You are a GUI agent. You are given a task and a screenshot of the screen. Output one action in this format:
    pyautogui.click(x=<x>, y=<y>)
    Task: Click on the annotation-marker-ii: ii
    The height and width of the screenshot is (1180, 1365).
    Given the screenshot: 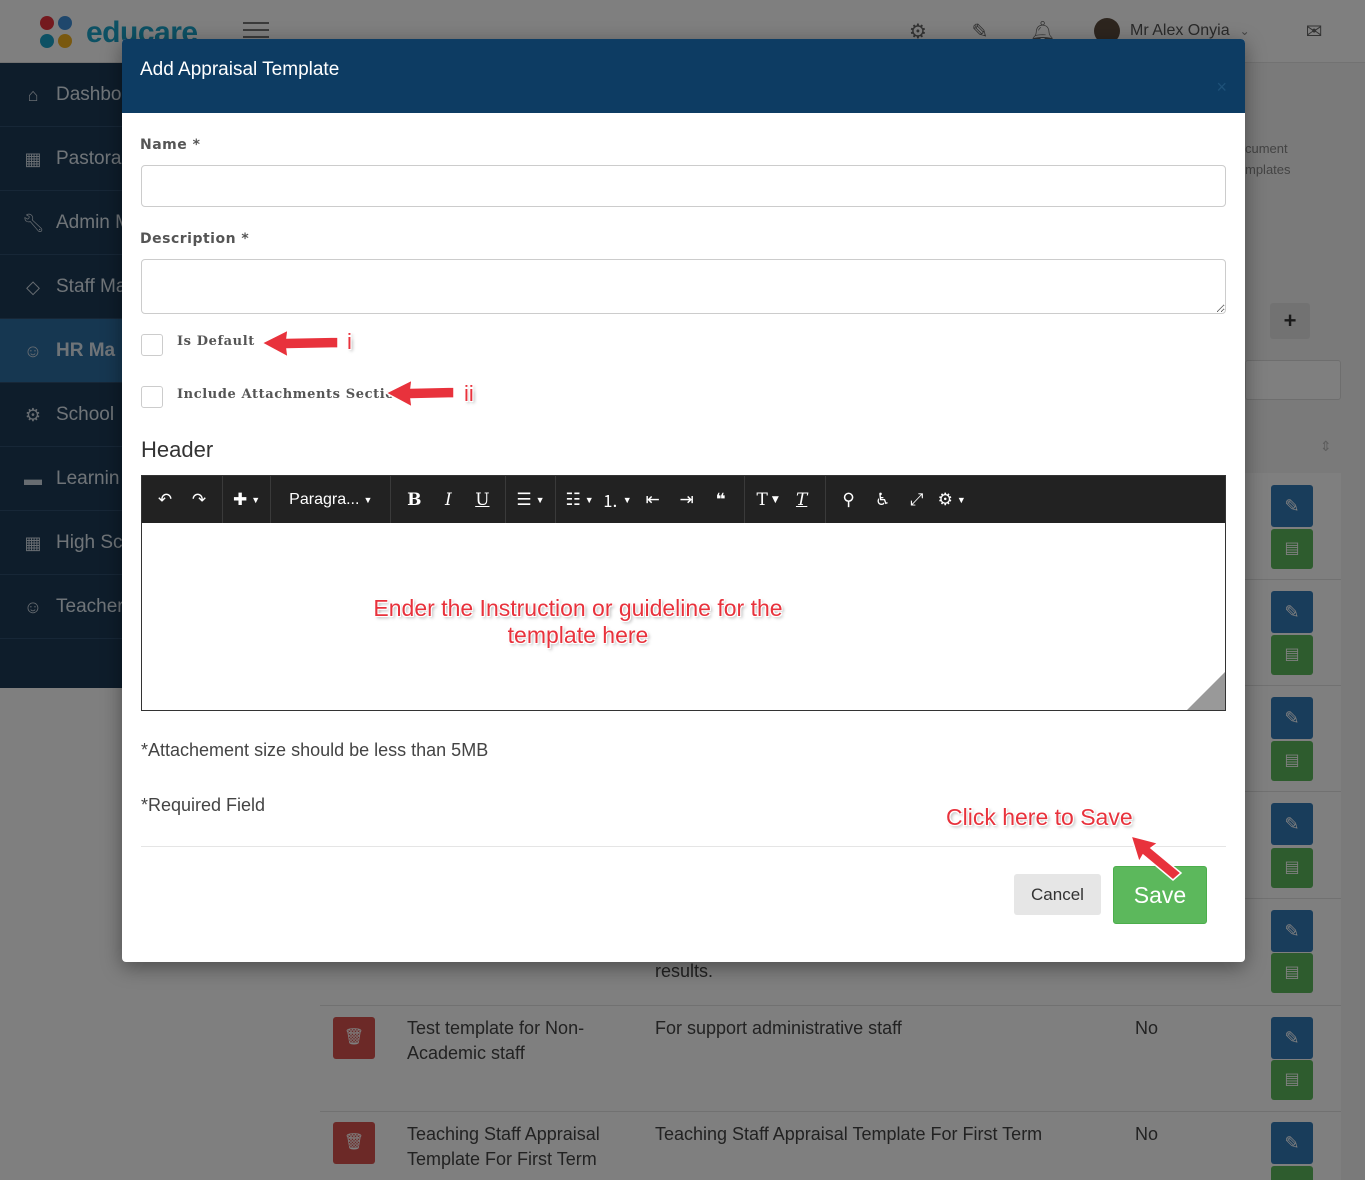 What is the action you would take?
    pyautogui.click(x=469, y=393)
    